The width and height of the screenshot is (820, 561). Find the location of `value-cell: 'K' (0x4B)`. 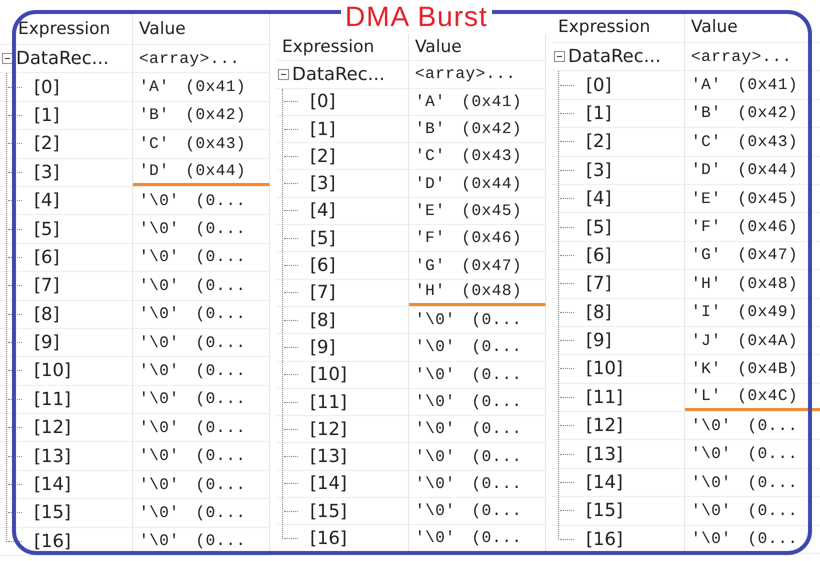

value-cell: 'K' (0x4B) is located at coordinates (752, 369).